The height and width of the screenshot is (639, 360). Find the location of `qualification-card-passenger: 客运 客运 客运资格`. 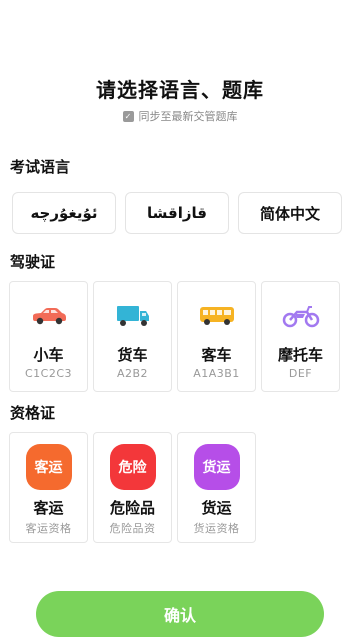

qualification-card-passenger: 客运 客运 客运资格 is located at coordinates (48, 487).